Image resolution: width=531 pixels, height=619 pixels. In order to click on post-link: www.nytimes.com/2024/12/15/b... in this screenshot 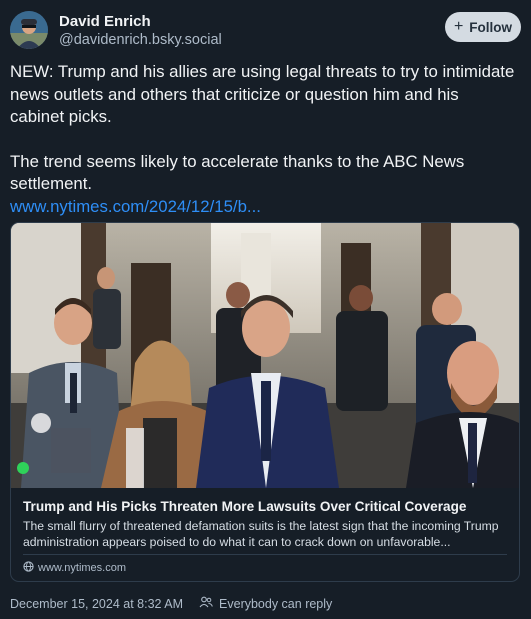, I will do `click(262, 207)`.